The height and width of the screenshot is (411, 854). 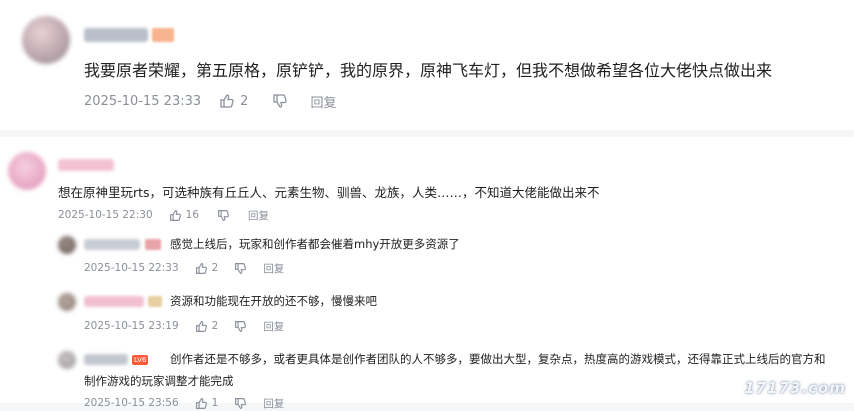 What do you see at coordinates (140, 360) in the screenshot?
I see `level-badge: LV6` at bounding box center [140, 360].